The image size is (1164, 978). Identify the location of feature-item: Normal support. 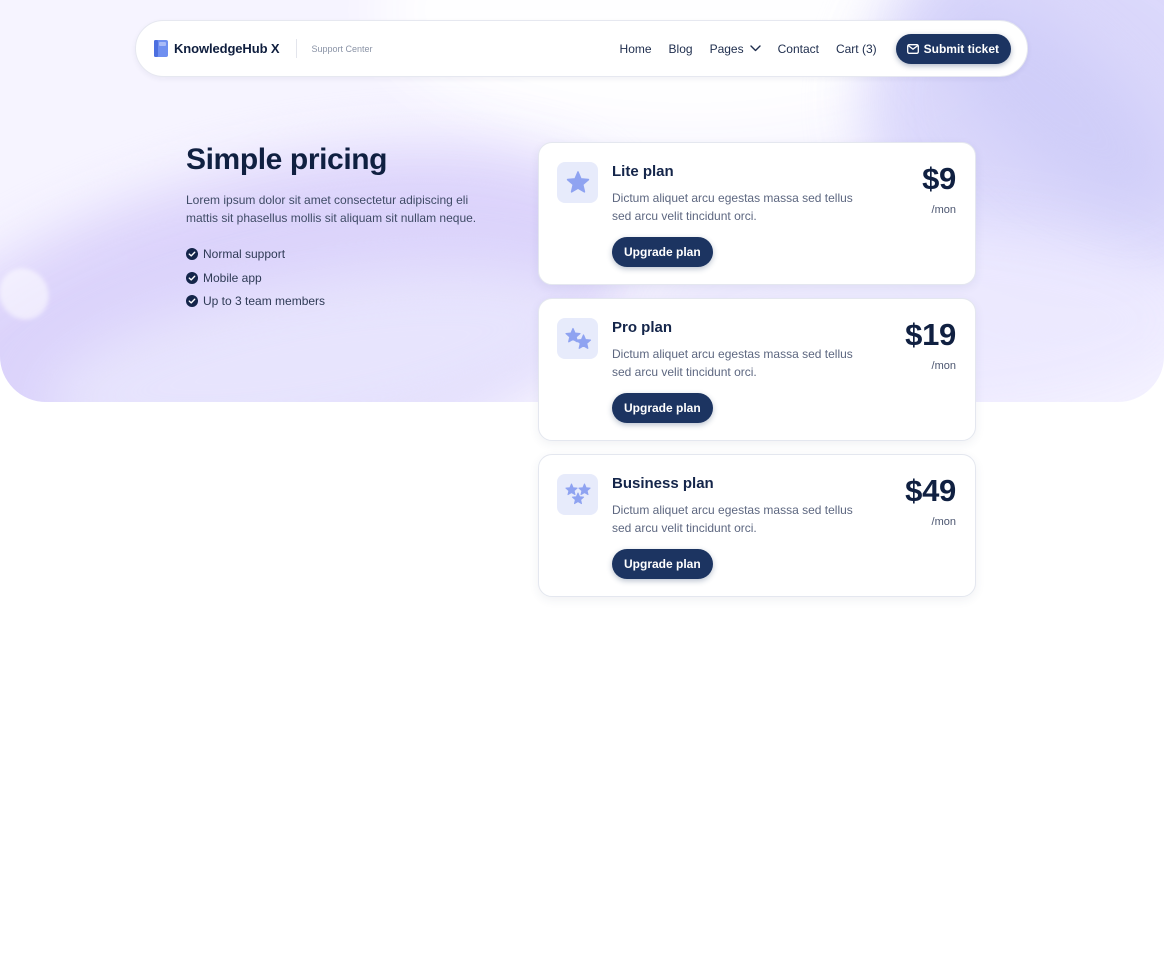
(346, 254).